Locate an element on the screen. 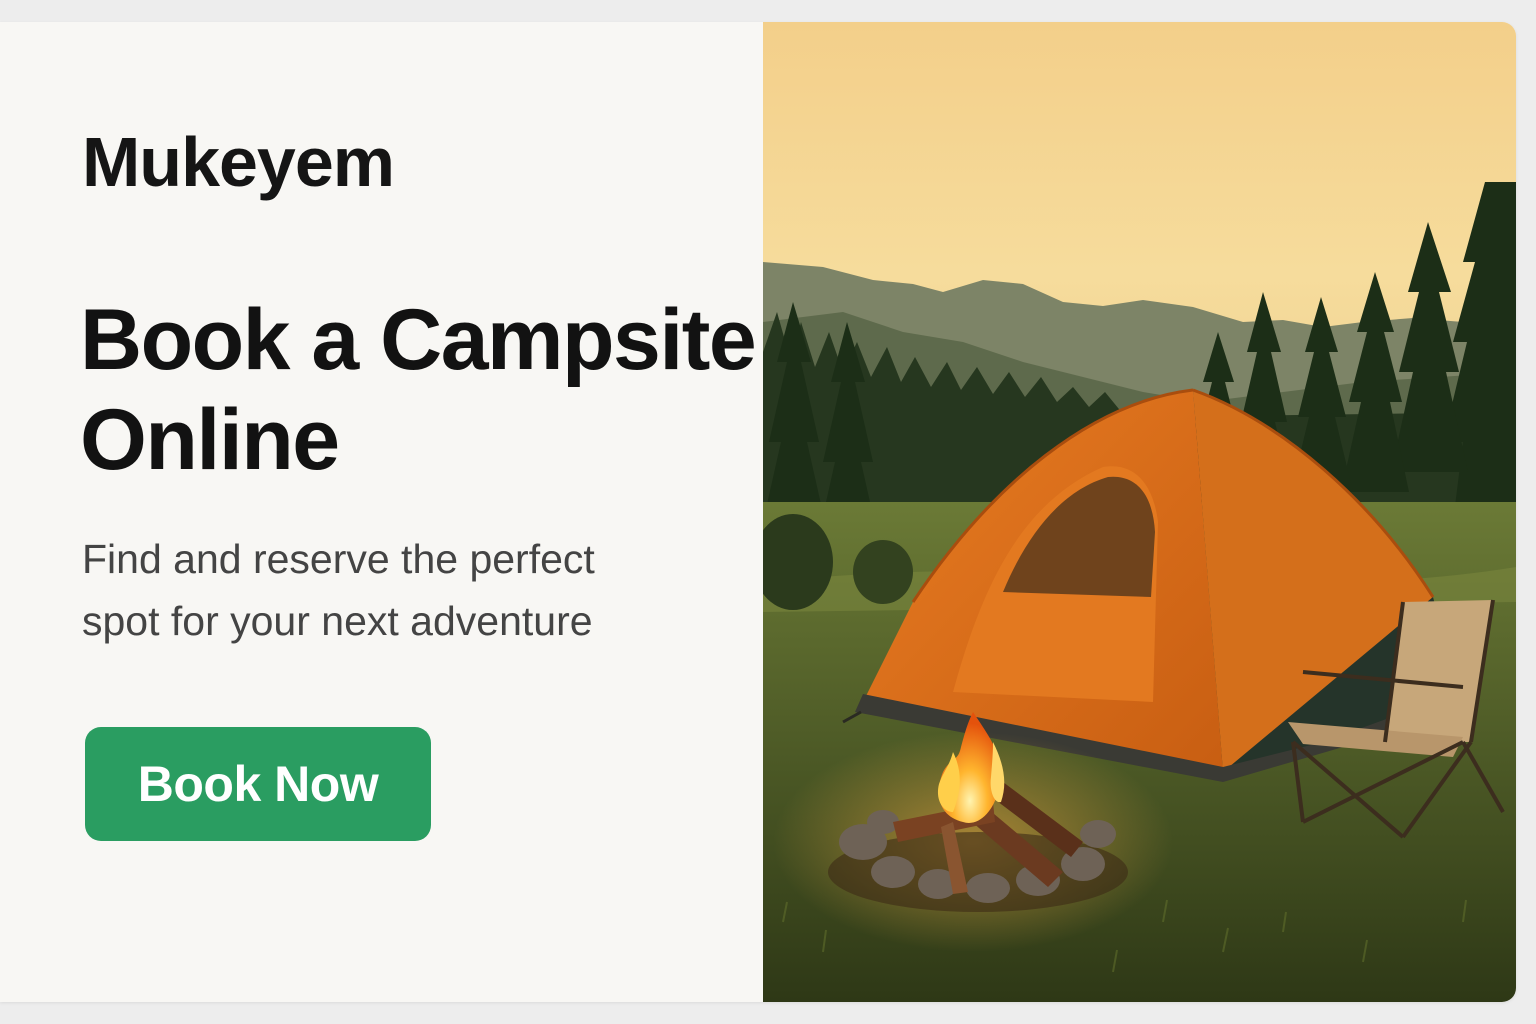  subtitle-line-2: spot for your next adventure is located at coordinates (337, 621).